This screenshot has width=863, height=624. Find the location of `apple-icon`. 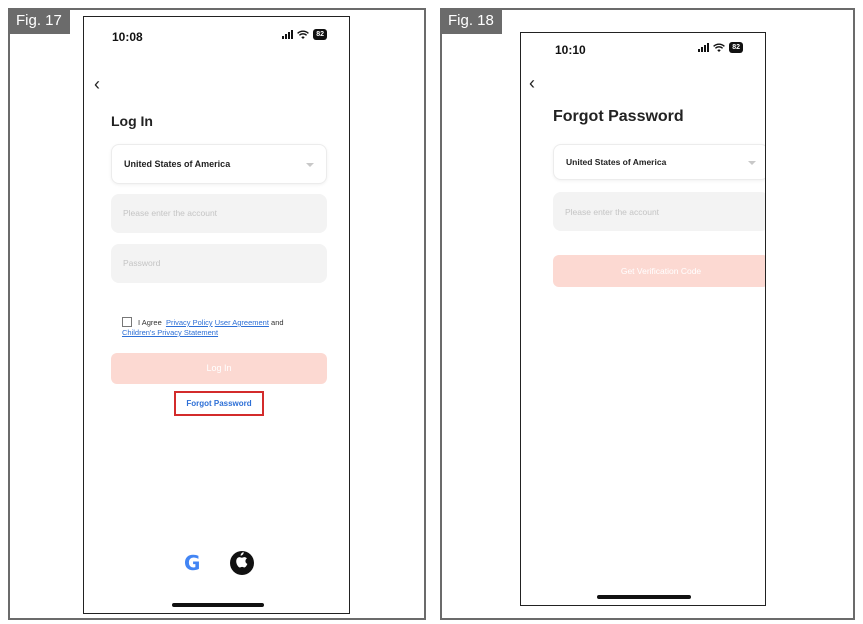

apple-icon is located at coordinates (242, 563).